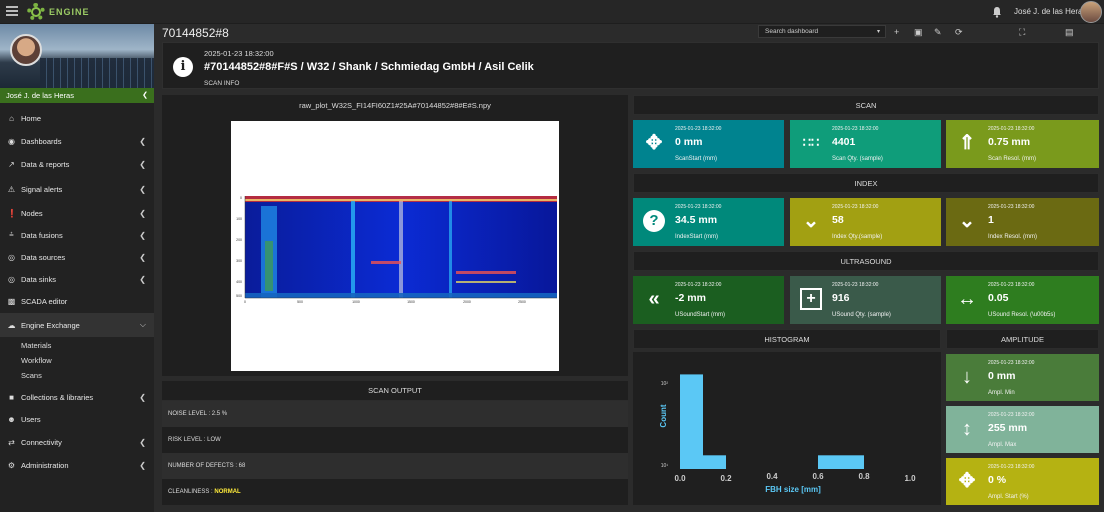  I want to click on user-name: José J. de las Heras, so click(1050, 11).